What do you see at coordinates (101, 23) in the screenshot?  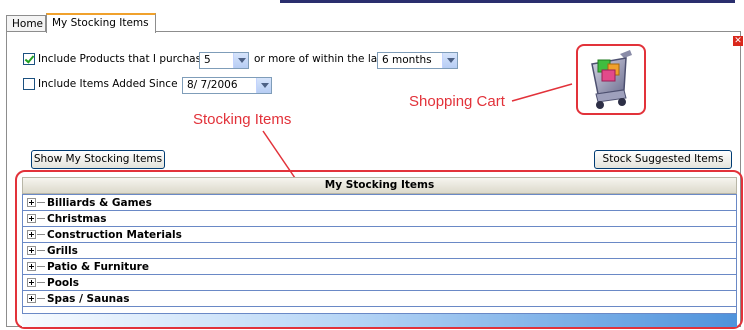 I see `tab-my-stocking-items: My Stocking Items` at bounding box center [101, 23].